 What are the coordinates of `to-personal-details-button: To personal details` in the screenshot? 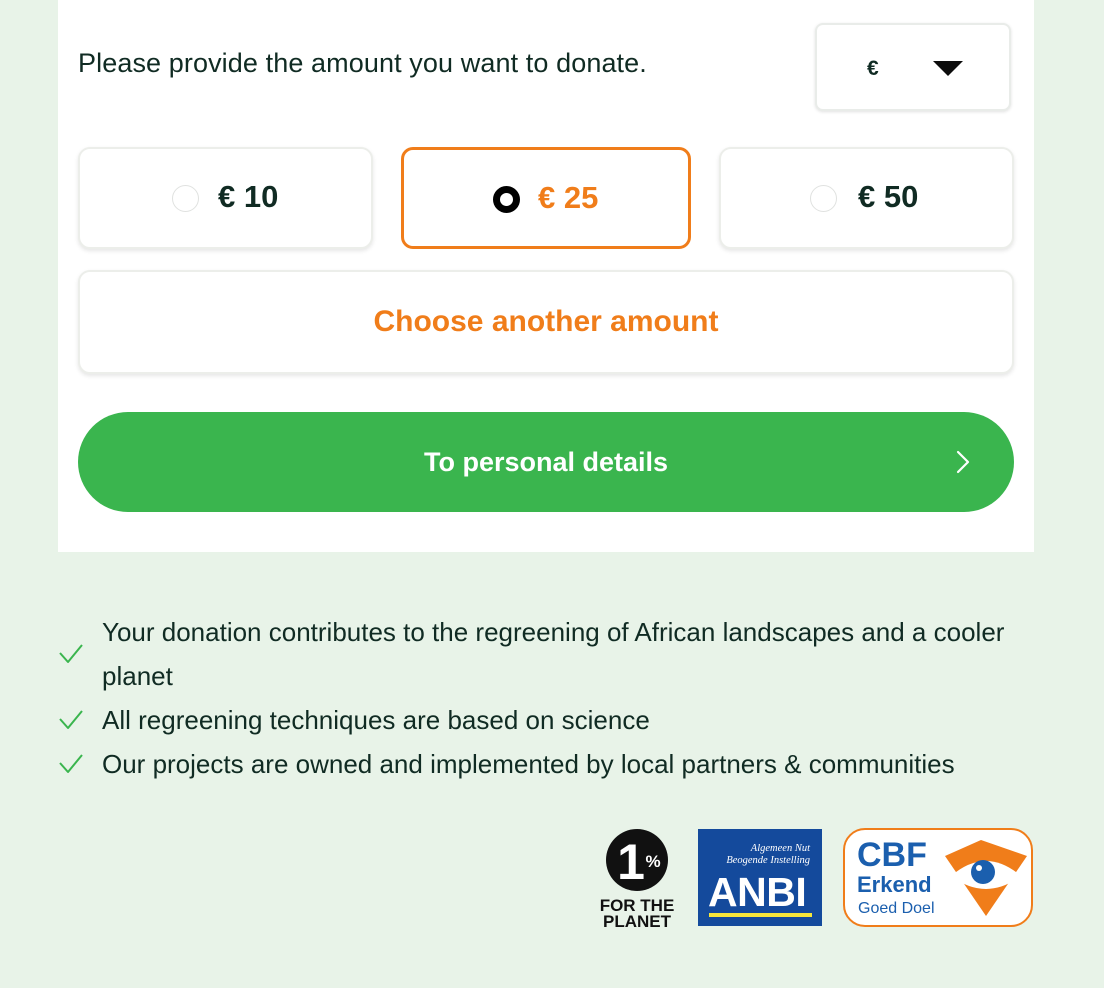 It's located at (546, 462).